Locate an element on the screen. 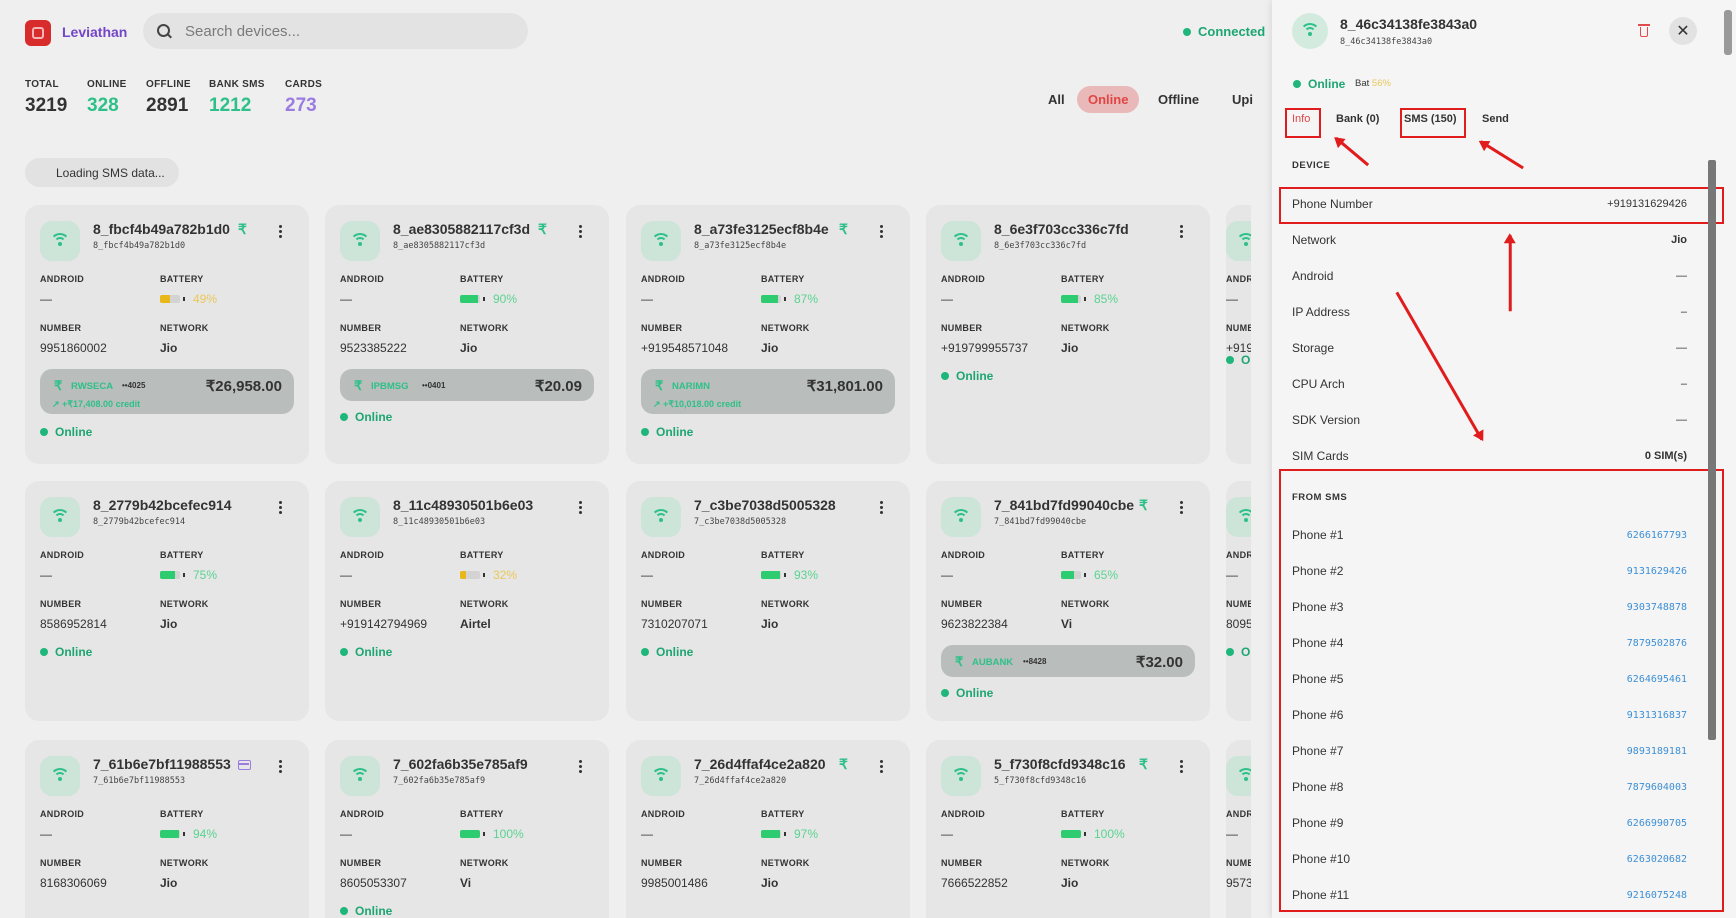 This screenshot has height=918, width=1736. device-card-partial: ANDROID—NUMB+919On is located at coordinates (1238, 334).